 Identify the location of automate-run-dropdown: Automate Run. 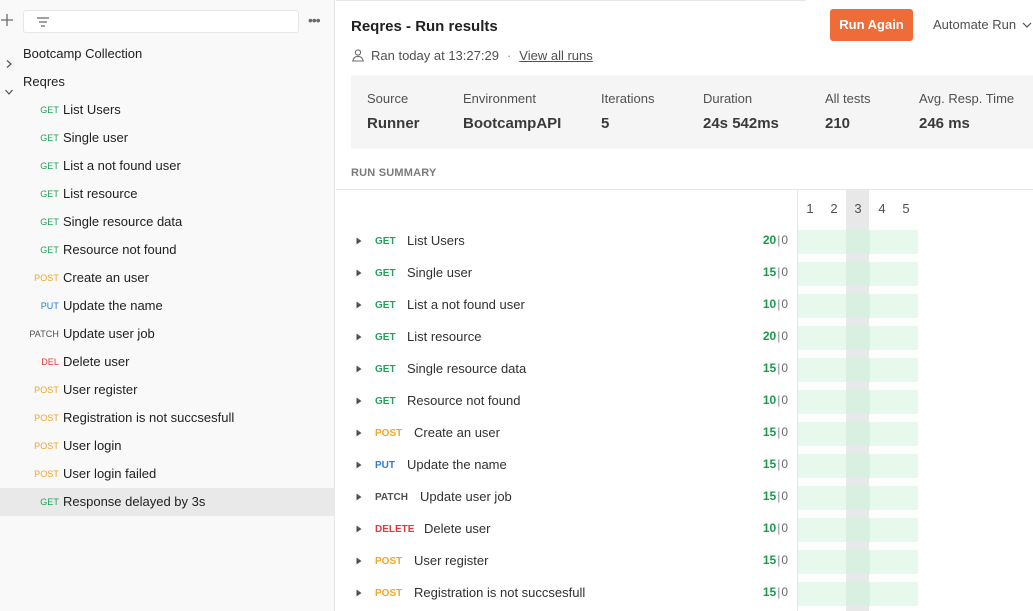
(982, 24).